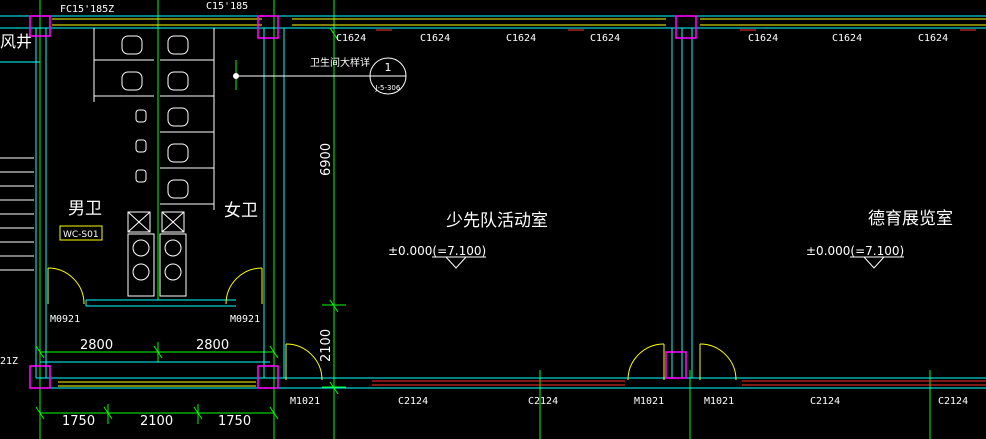 This screenshot has width=986, height=439. What do you see at coordinates (497, 221) in the screenshot?
I see `room-pioneers: 少先队活动室` at bounding box center [497, 221].